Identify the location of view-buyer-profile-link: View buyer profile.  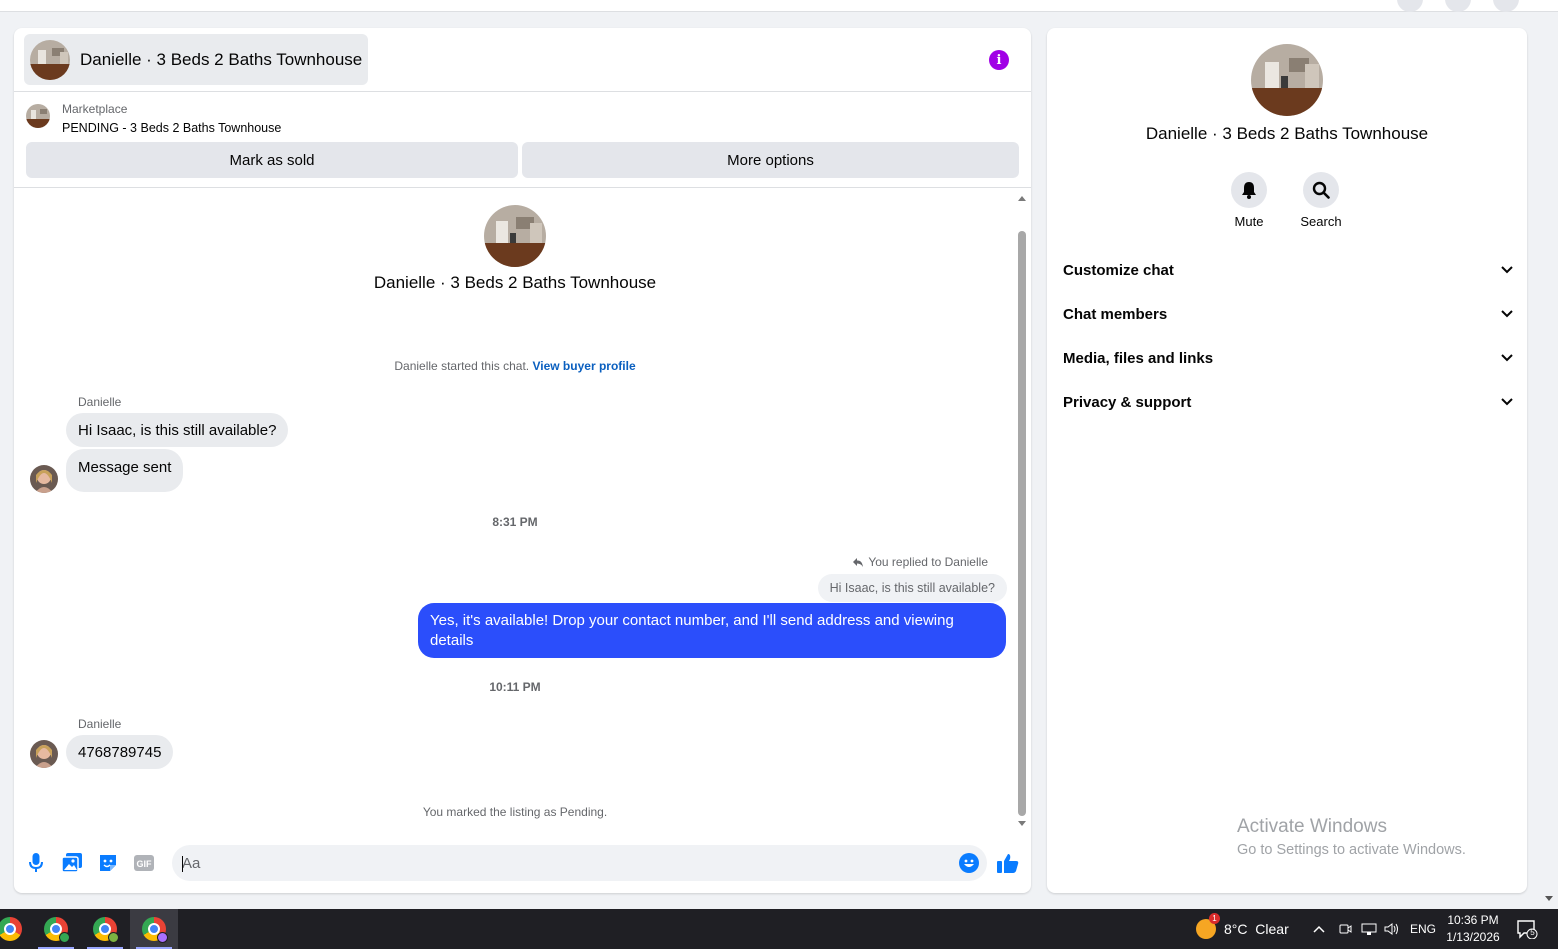
(583, 366).